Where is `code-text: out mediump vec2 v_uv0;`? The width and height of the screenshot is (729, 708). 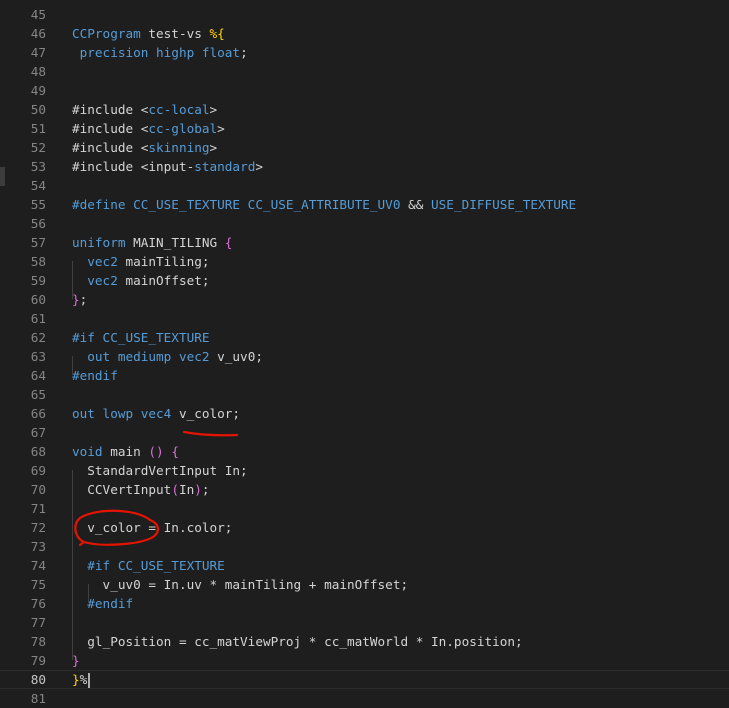 code-text: out mediump vec2 v_uv0; is located at coordinates (167, 356).